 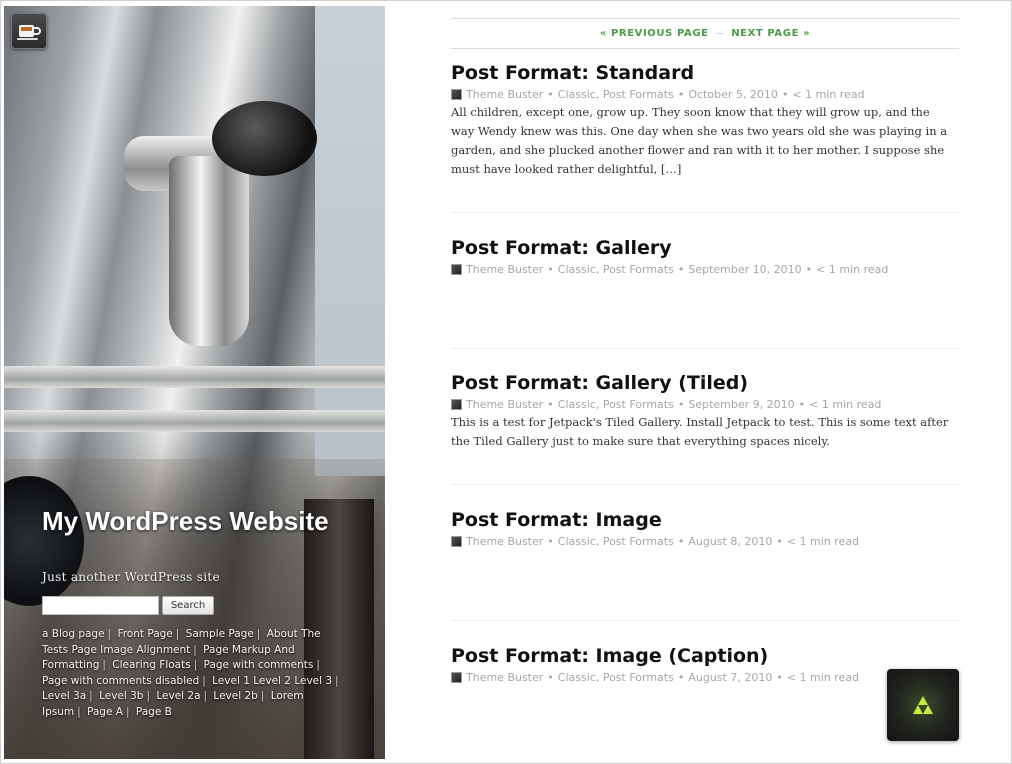 What do you see at coordinates (73, 634) in the screenshot?
I see `menu-item: a Blog page` at bounding box center [73, 634].